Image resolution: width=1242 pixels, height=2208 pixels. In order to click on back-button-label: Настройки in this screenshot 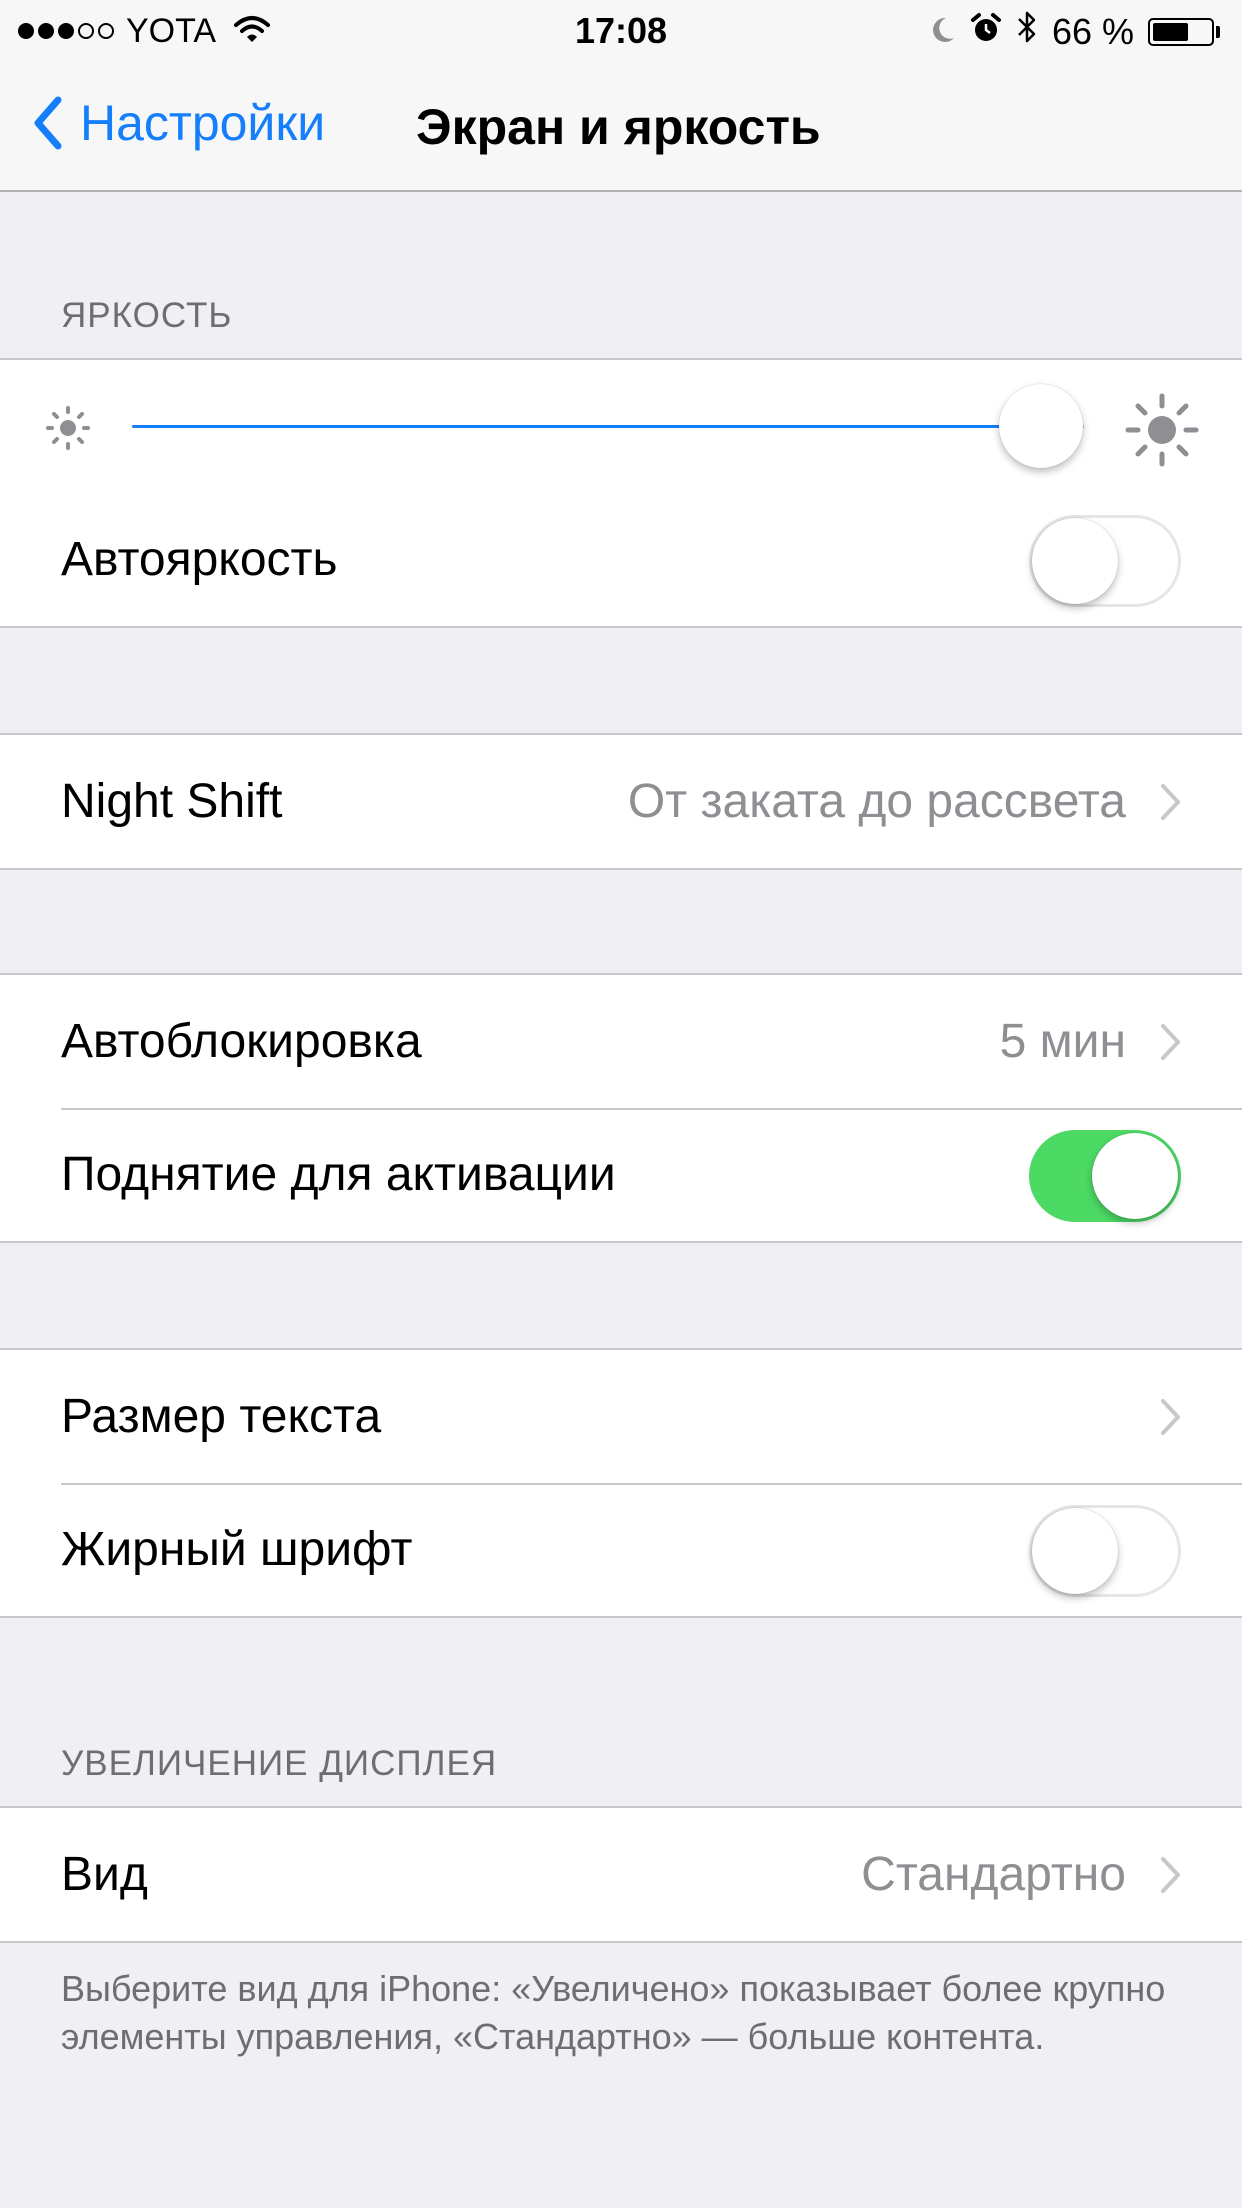, I will do `click(203, 123)`.